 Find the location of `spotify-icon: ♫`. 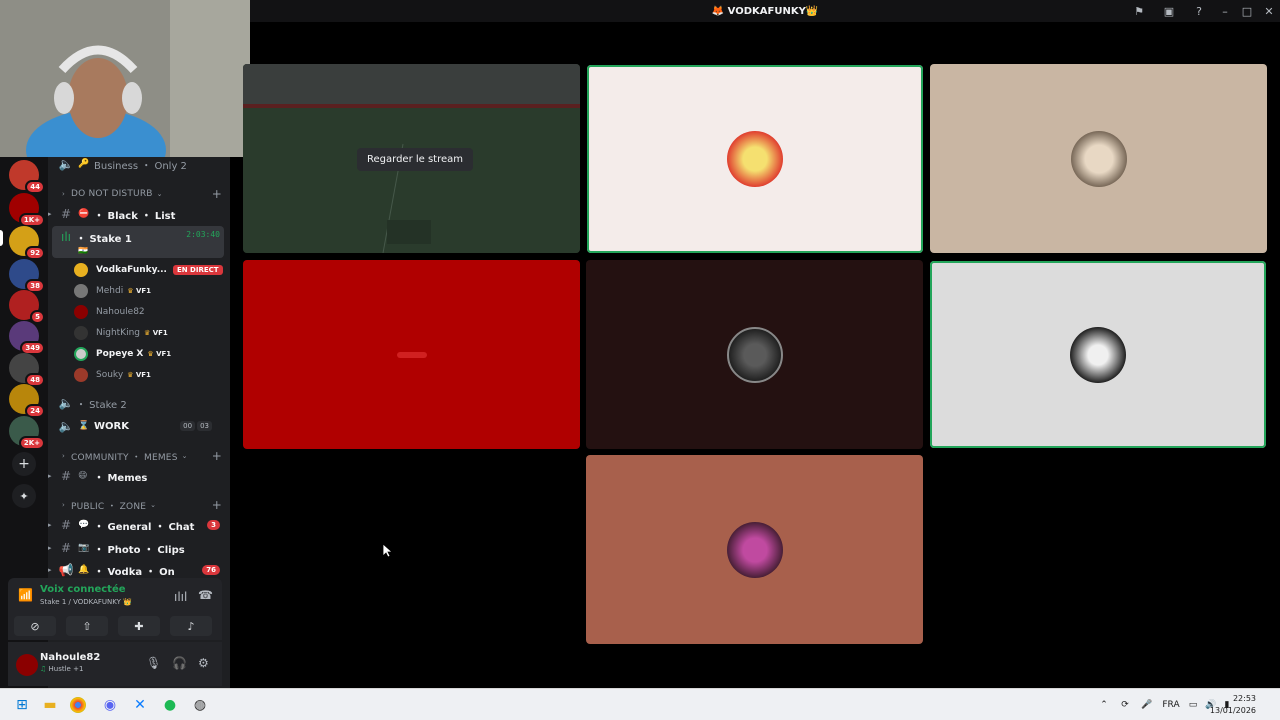

spotify-icon: ♫ is located at coordinates (43, 669).